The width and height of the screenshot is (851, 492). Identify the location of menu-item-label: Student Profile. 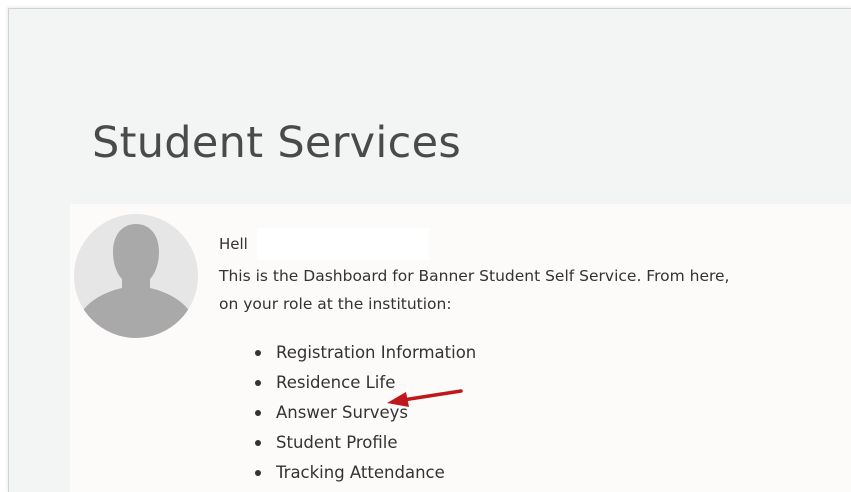
(337, 442).